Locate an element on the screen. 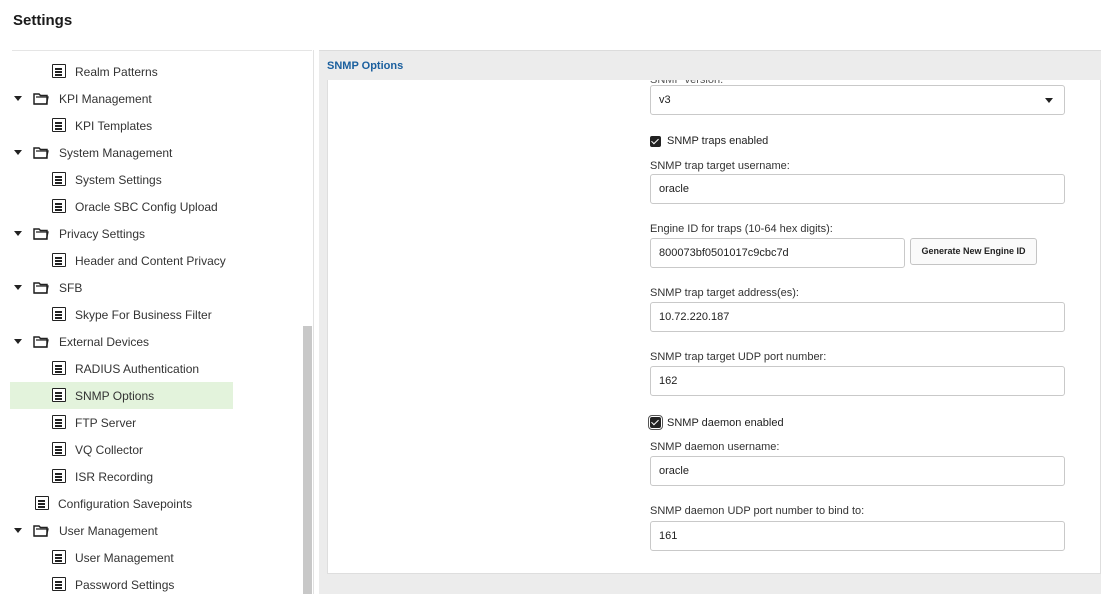 The image size is (1101, 594). page-title: Settings is located at coordinates (43, 20).